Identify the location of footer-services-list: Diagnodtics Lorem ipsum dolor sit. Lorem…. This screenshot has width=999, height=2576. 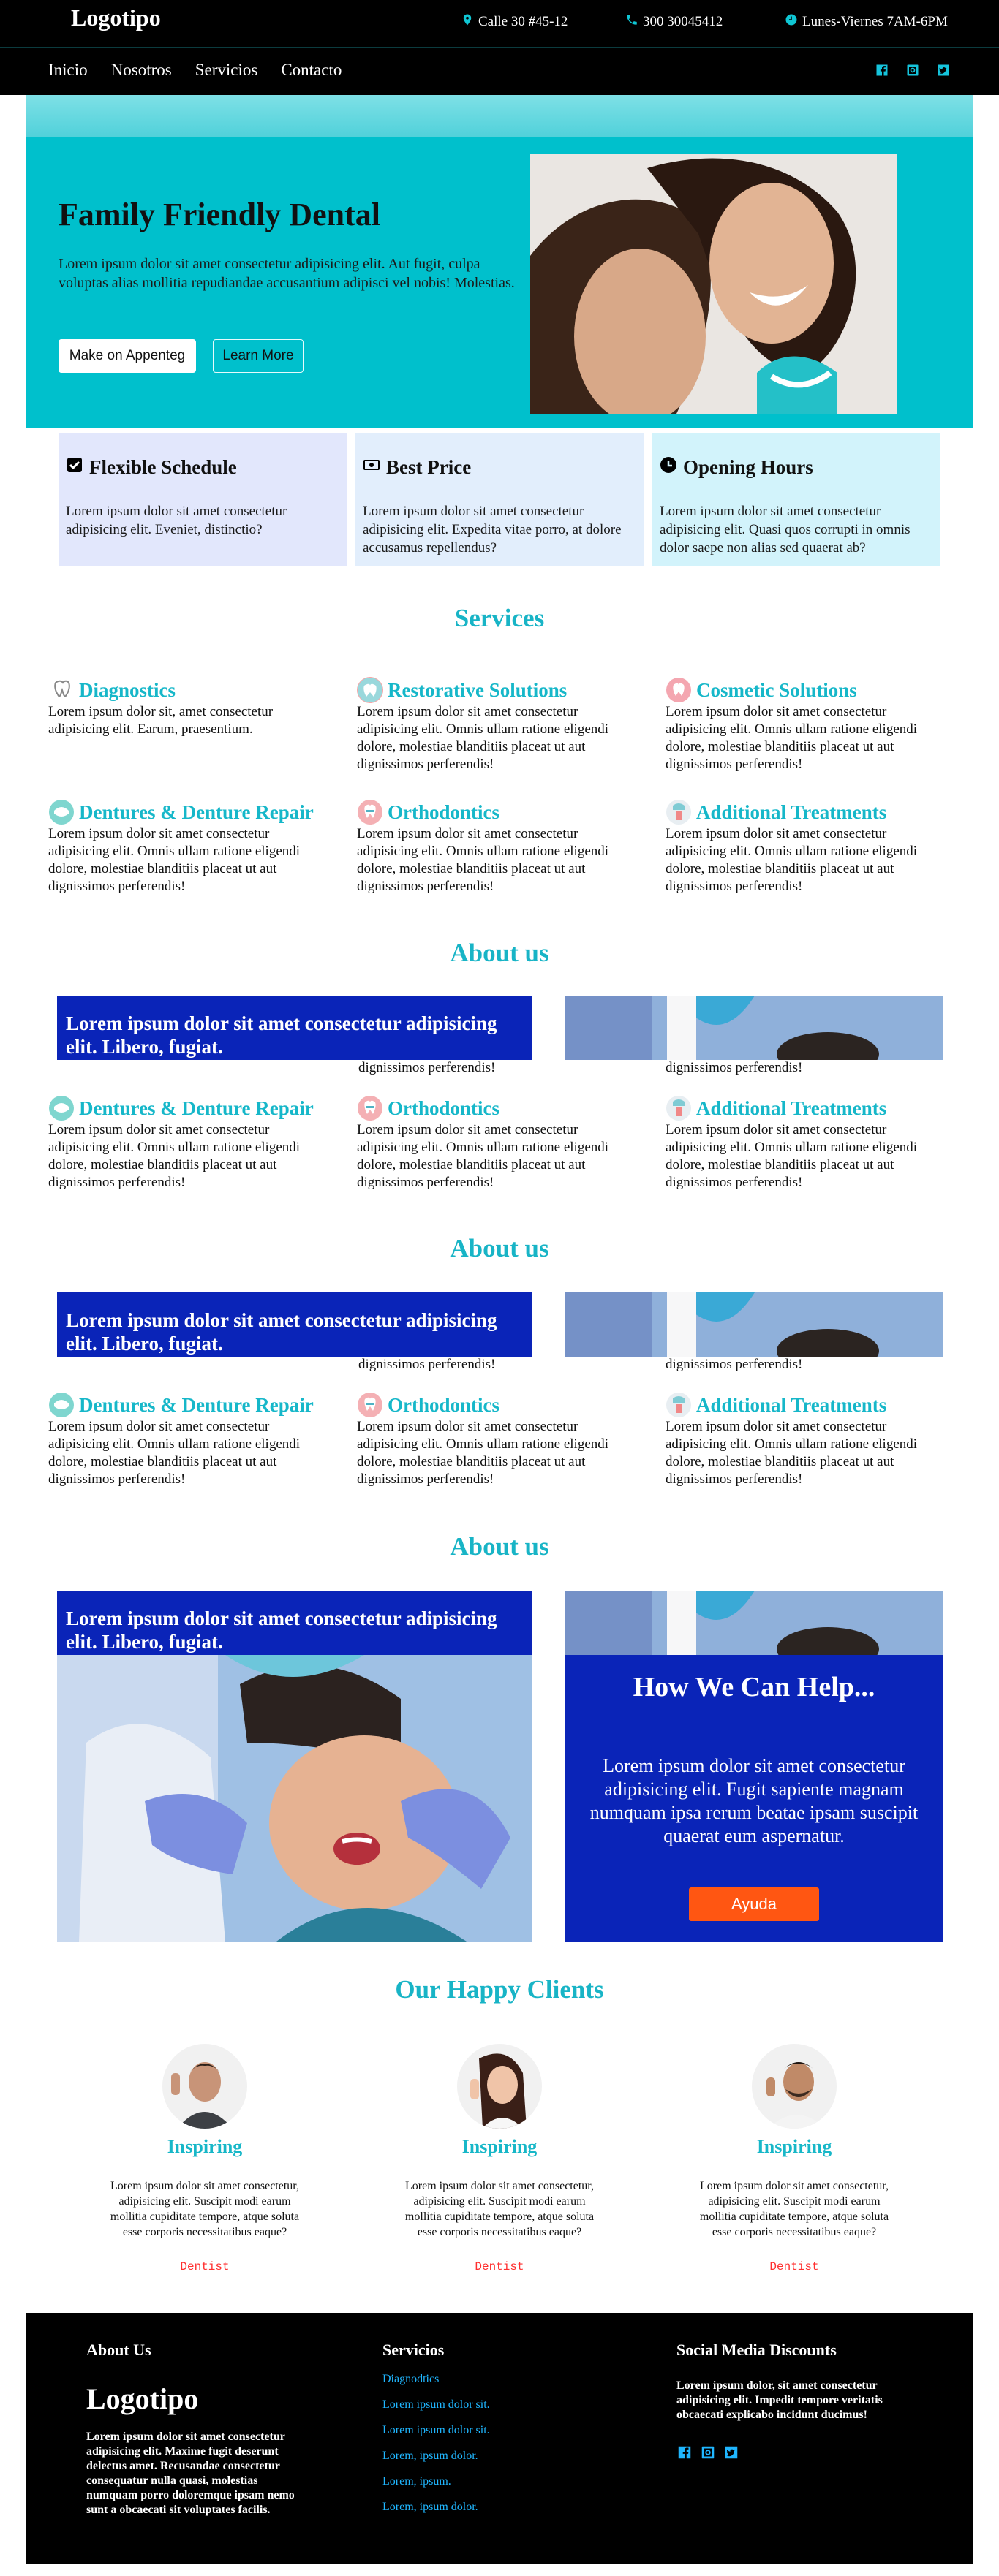
(436, 2449).